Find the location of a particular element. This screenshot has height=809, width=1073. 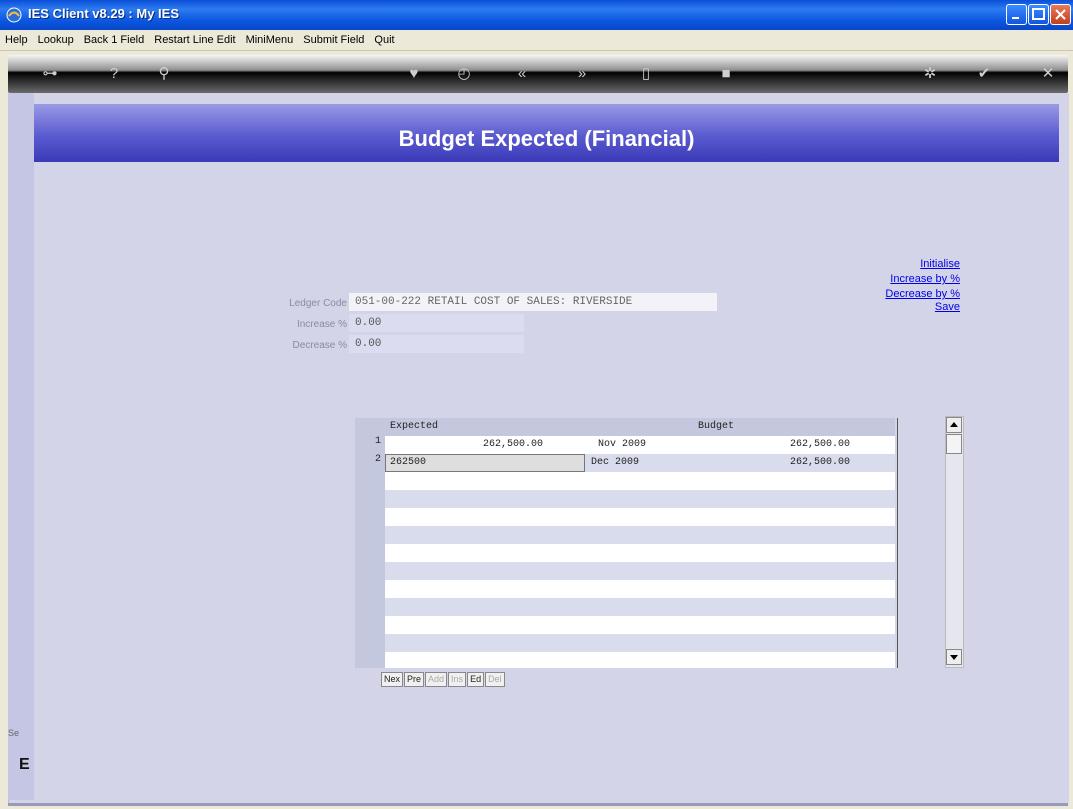

stop-icon: ■ is located at coordinates (726, 74).